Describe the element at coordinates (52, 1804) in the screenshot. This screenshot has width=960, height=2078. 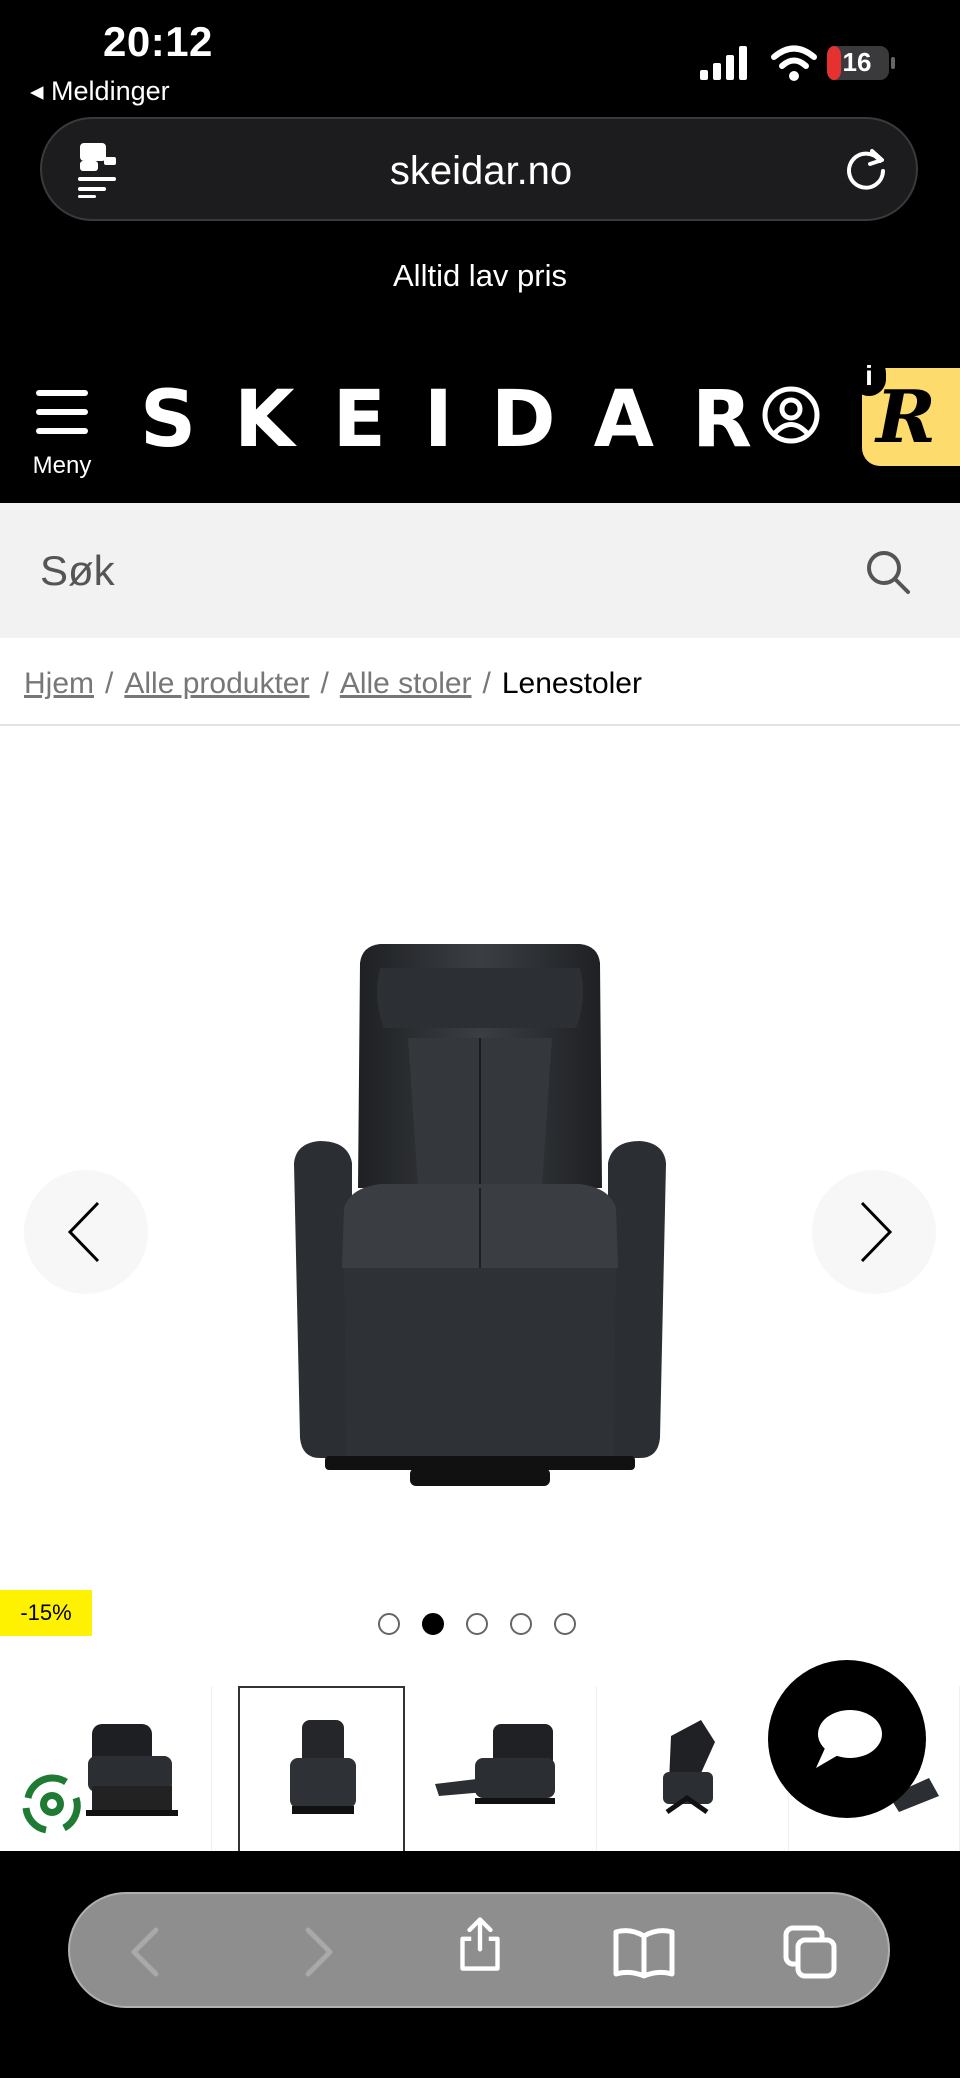
I see `recycle-icon` at that location.